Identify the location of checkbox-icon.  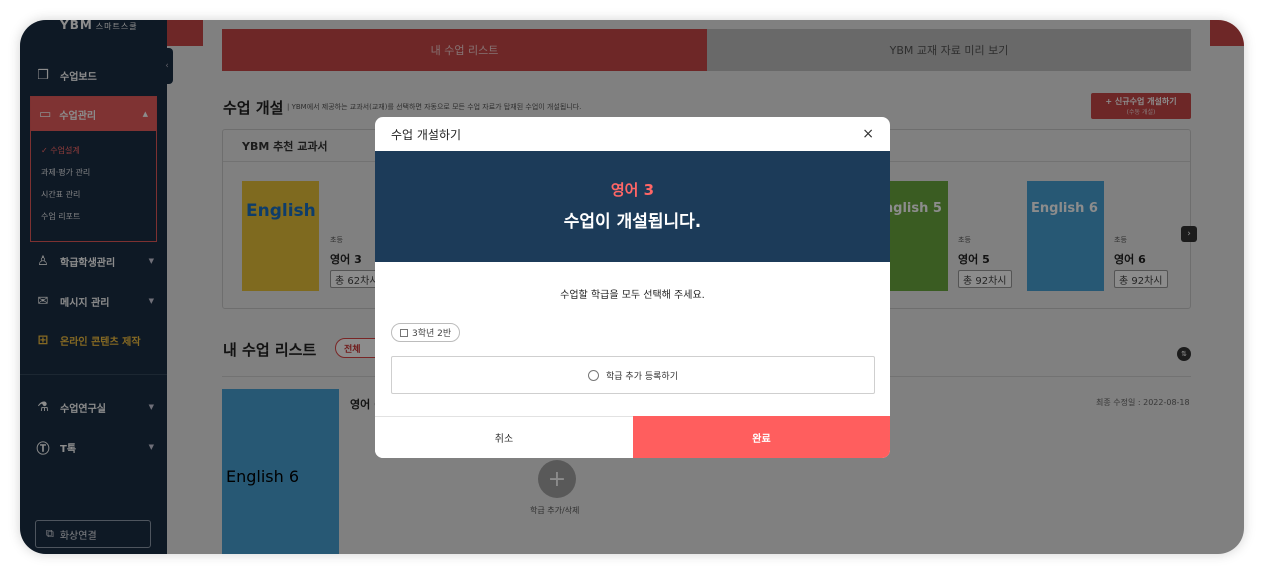
(404, 332).